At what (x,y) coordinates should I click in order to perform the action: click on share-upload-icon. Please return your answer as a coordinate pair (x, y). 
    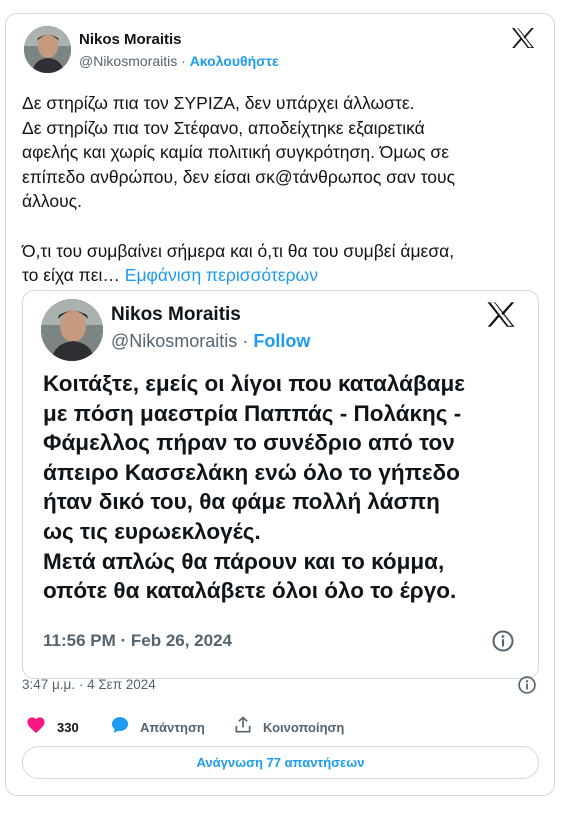
    Looking at the image, I should click on (243, 727).